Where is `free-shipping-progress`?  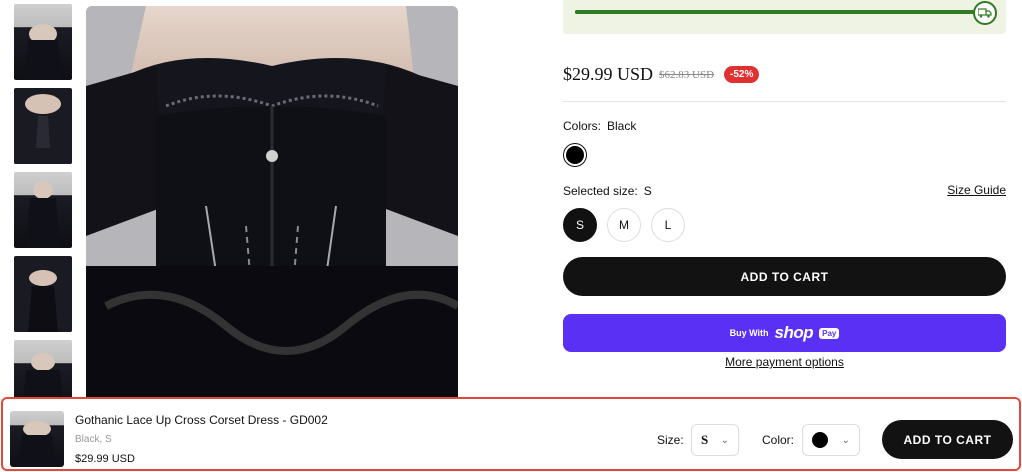
free-shipping-progress is located at coordinates (784, 17).